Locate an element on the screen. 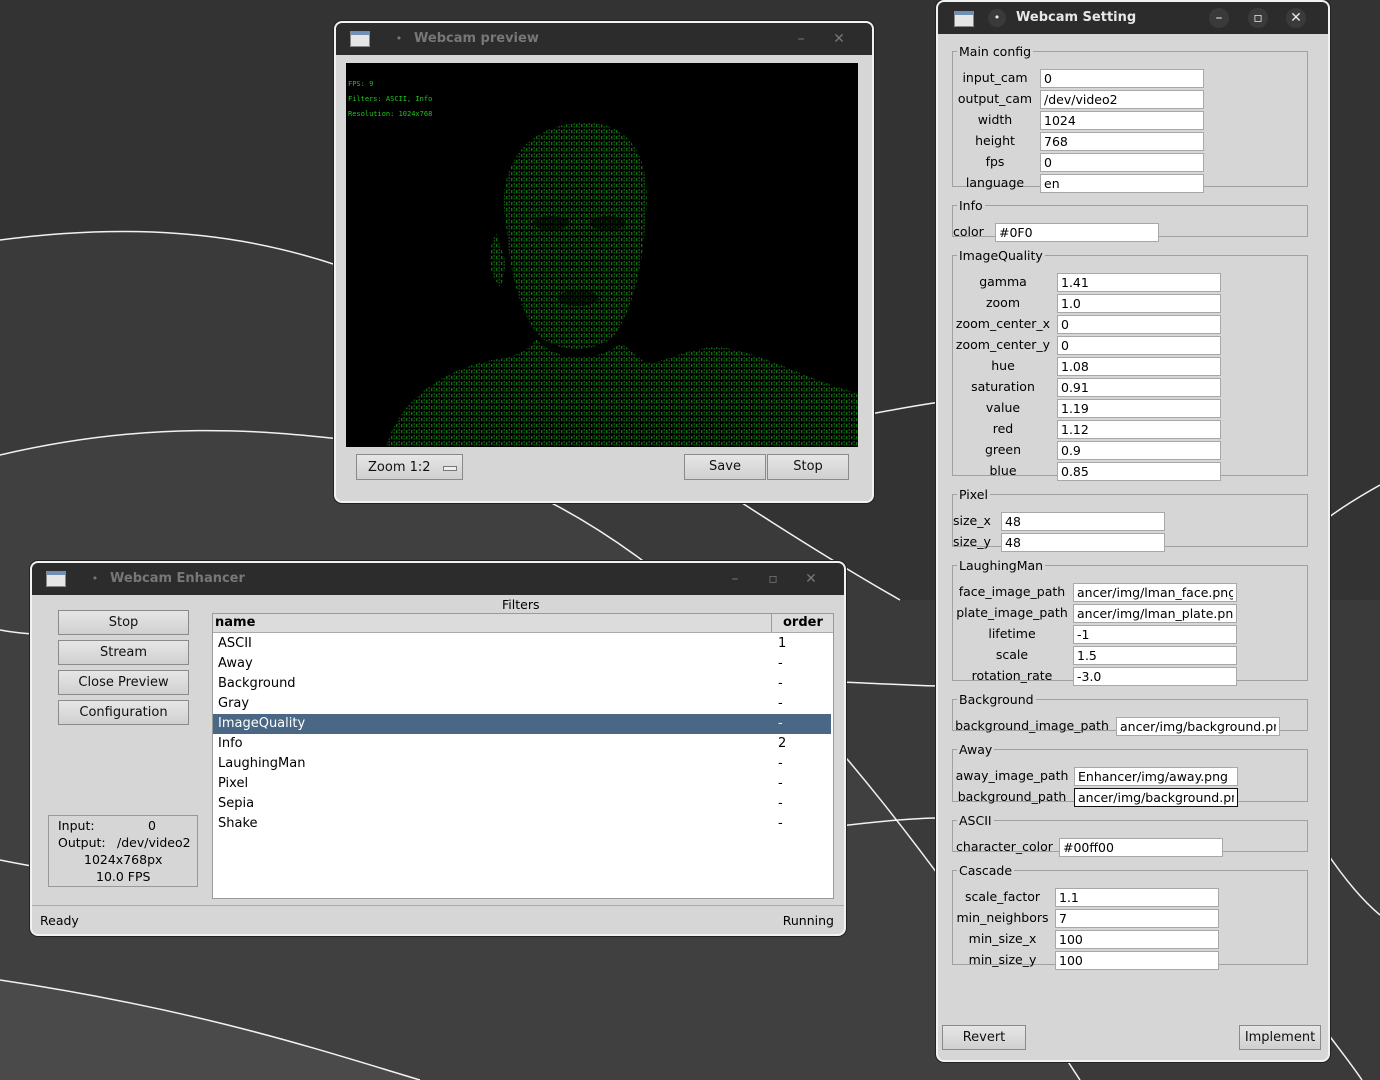 This screenshot has height=1080, width=1380. filter-row-info: Info 2 is located at coordinates (522, 744).